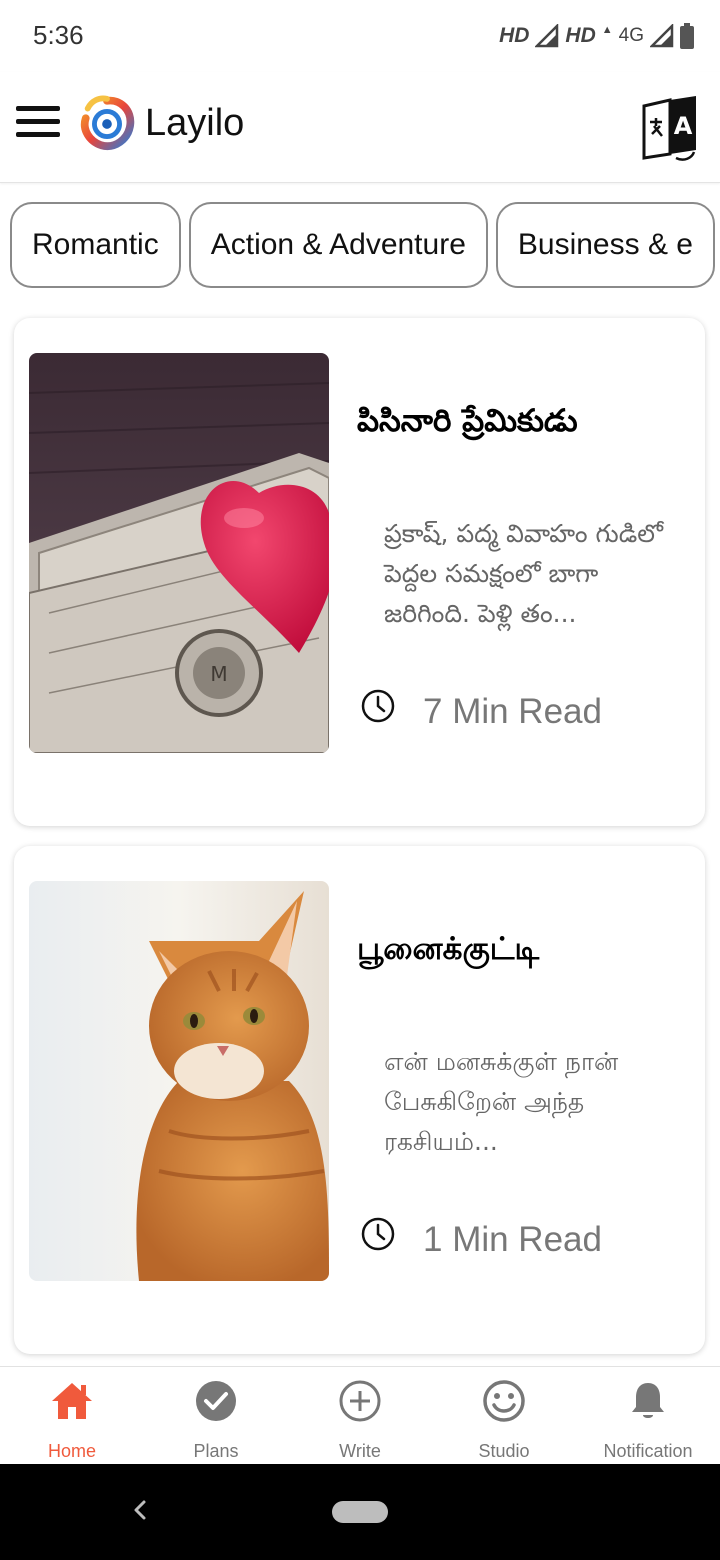 The width and height of the screenshot is (720, 1560). I want to click on system-navigation-bar, so click(360, 1512).